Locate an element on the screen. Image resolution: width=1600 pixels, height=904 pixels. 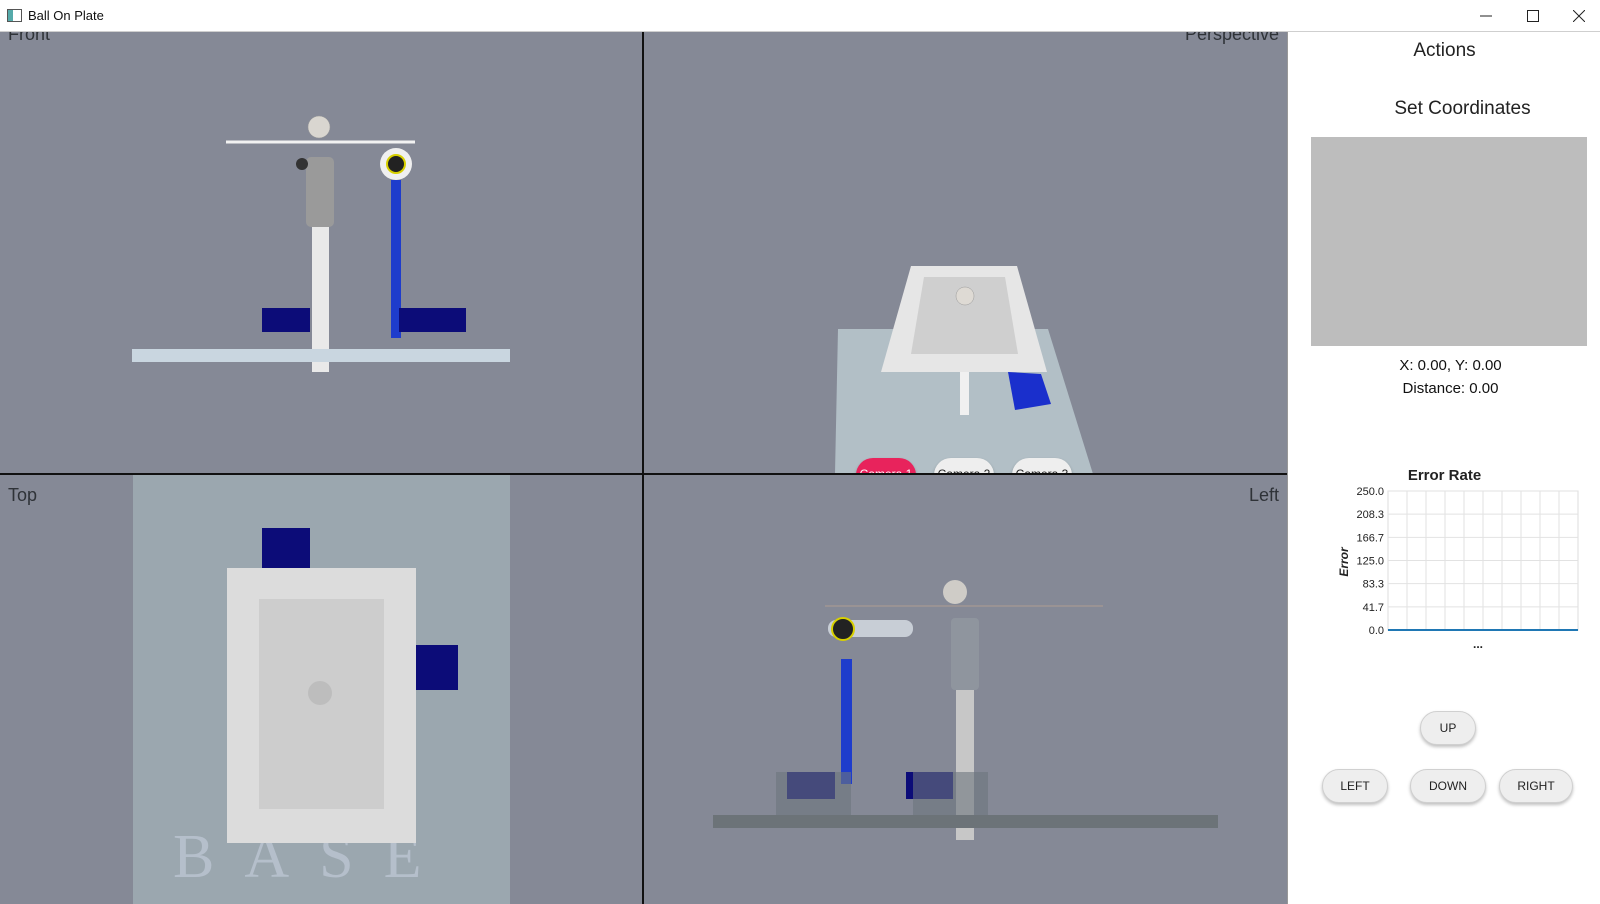
minimize-icon is located at coordinates (1486, 16).